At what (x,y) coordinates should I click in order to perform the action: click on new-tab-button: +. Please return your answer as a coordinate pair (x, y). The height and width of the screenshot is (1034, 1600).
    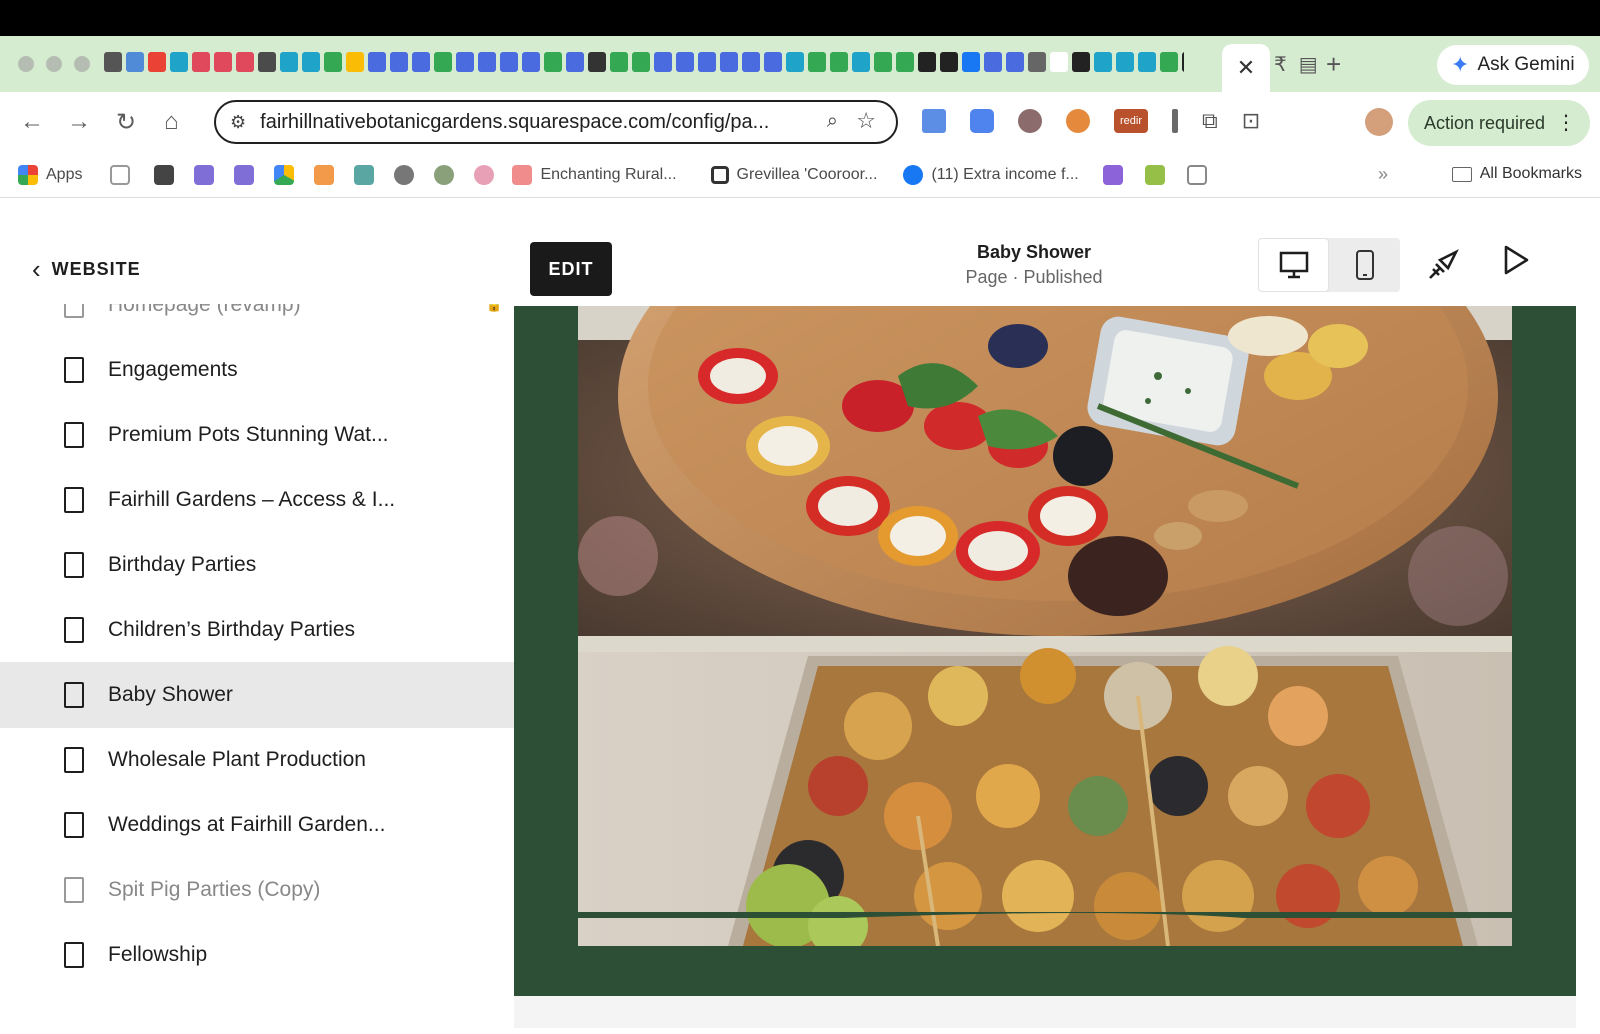
    Looking at the image, I should click on (1333, 64).